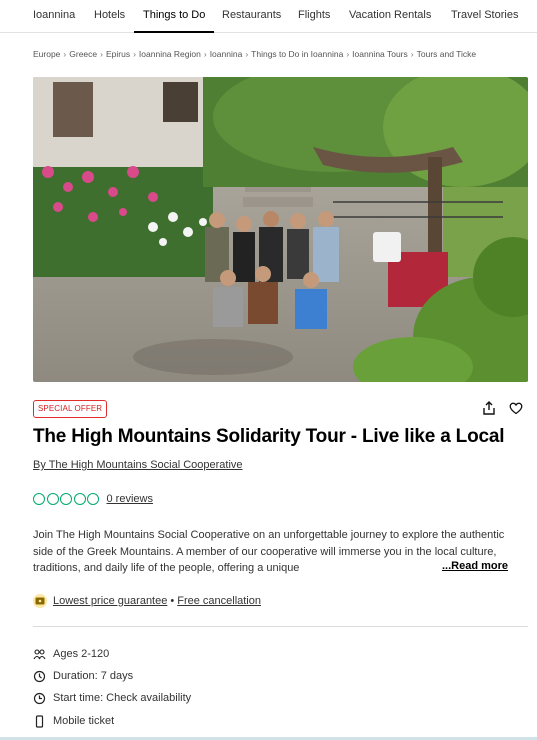  Describe the element at coordinates (118, 54) in the screenshot. I see `breadcrumb-item: Epirus` at that location.